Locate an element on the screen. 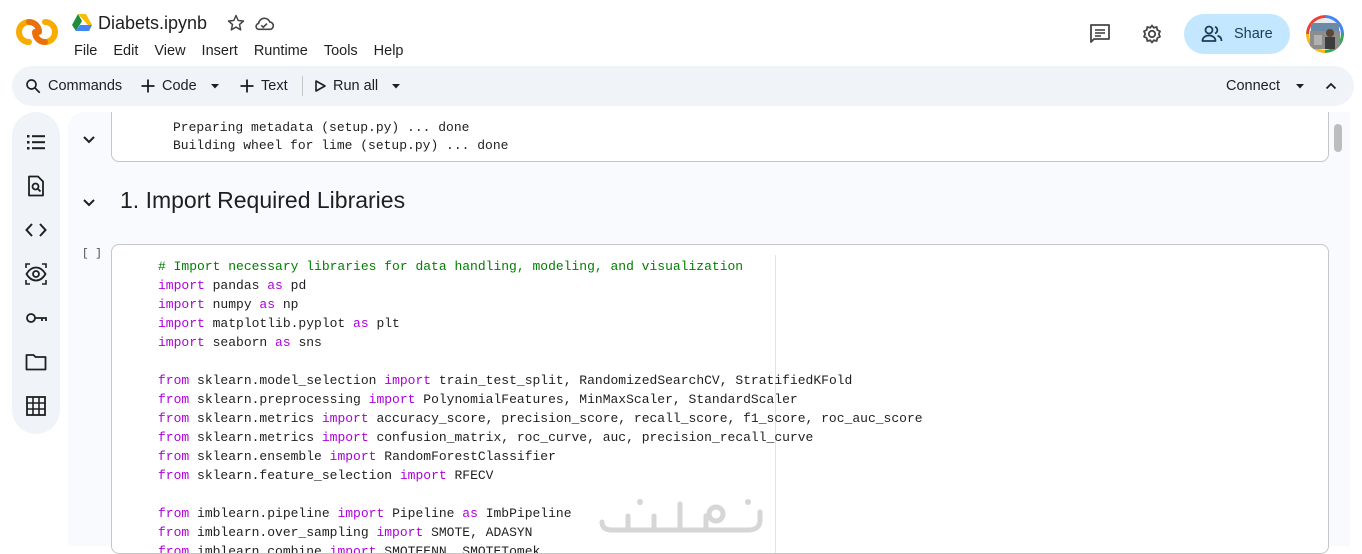 This screenshot has width=1362, height=554. watermark is located at coordinates (680, 519).